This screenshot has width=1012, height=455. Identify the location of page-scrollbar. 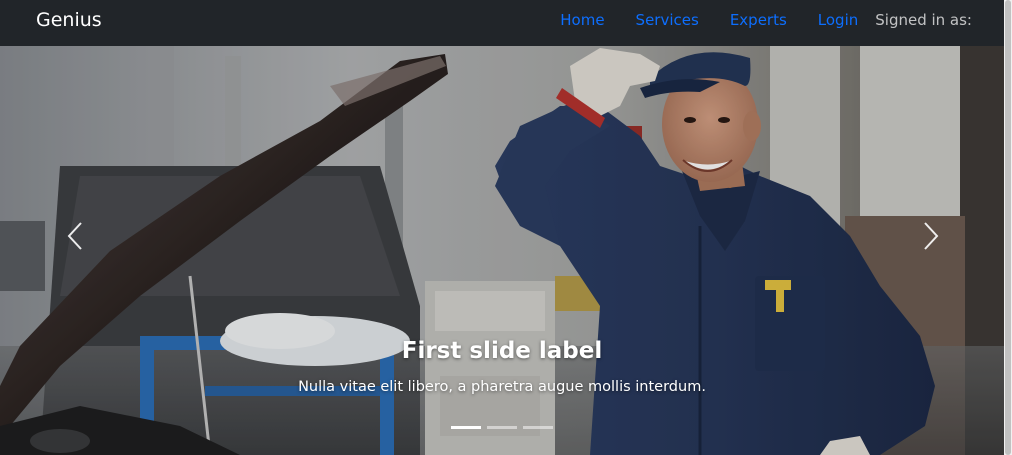
(1008, 227).